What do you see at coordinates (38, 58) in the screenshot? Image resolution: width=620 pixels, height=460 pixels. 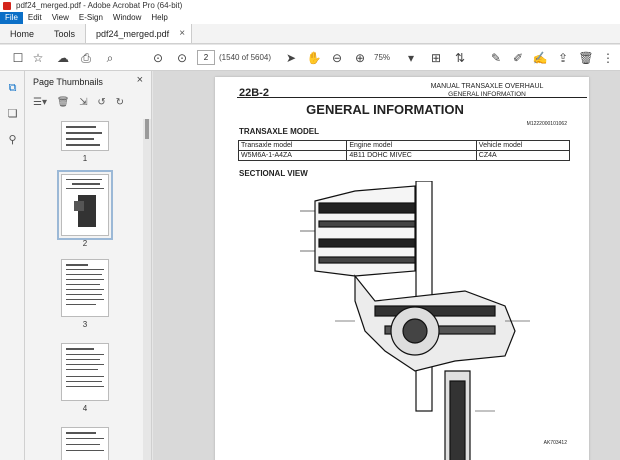 I see `bookmark-star-icon: ☆` at bounding box center [38, 58].